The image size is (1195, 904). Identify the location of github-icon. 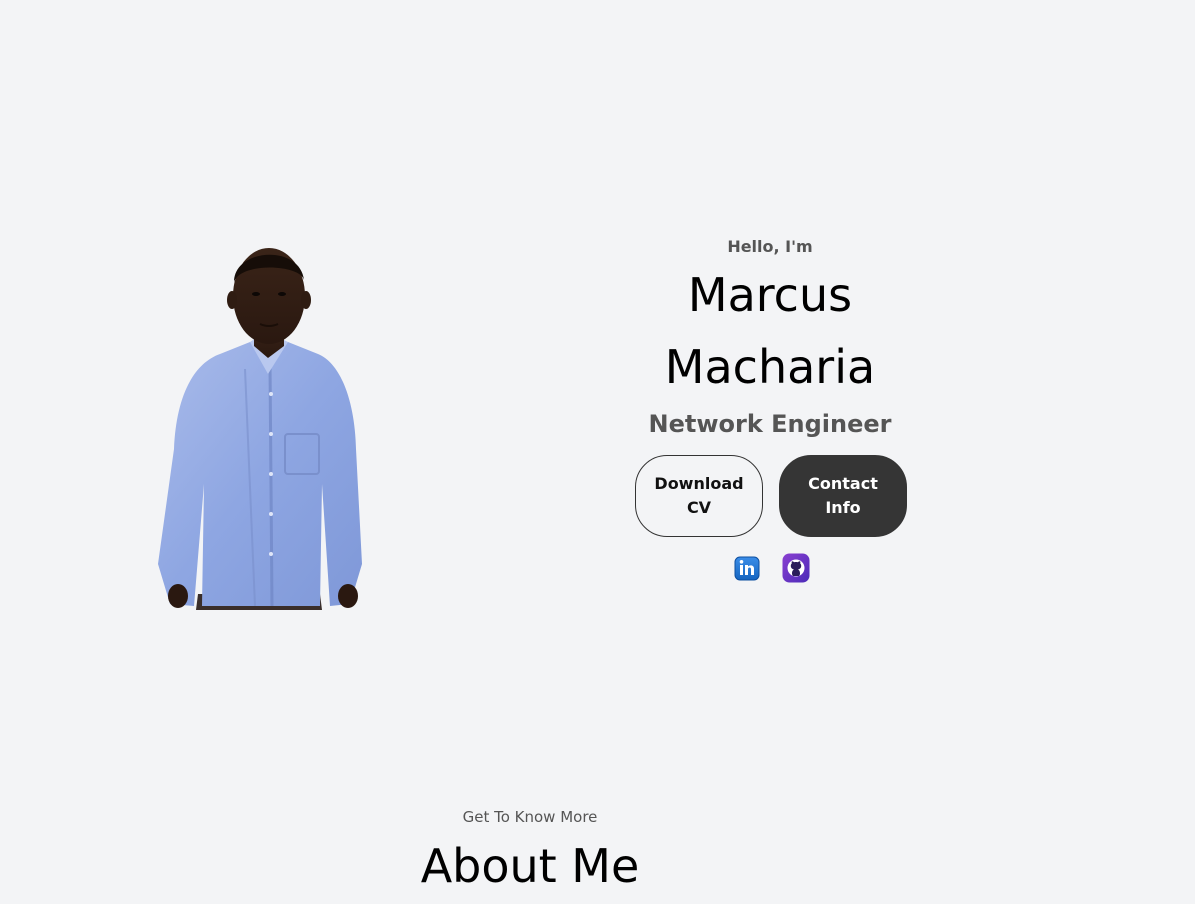
(796, 568).